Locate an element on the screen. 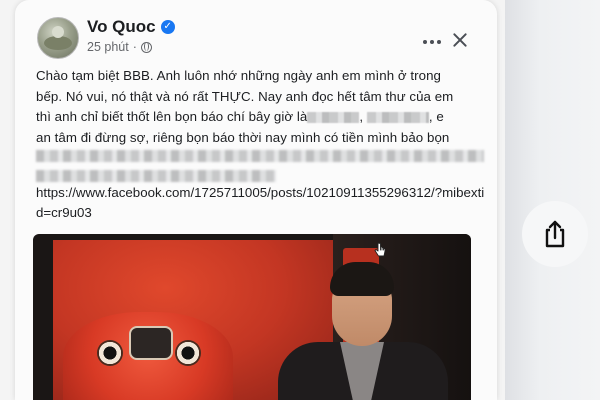  more-options-button is located at coordinates (432, 42).